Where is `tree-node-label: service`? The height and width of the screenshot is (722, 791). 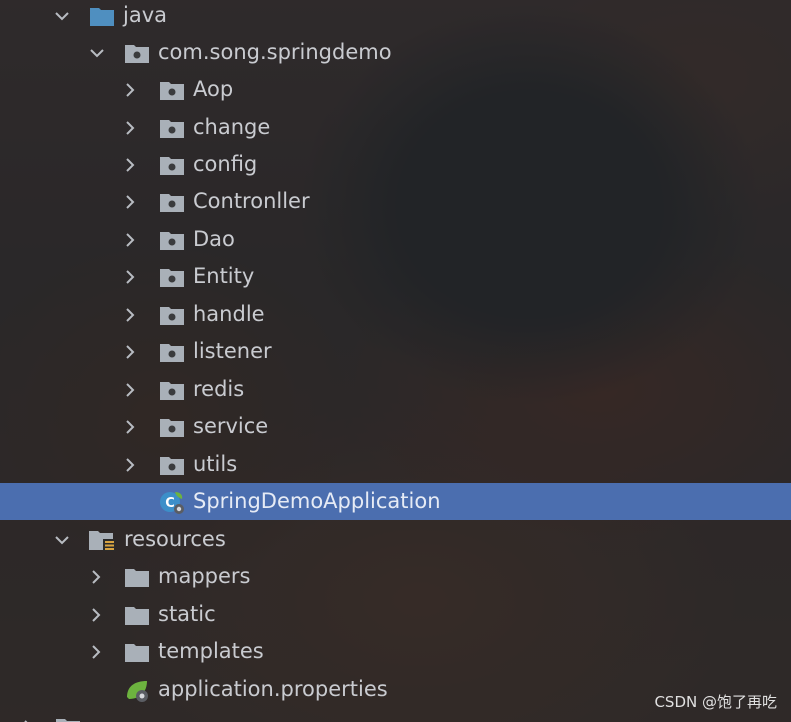
tree-node-label: service is located at coordinates (231, 426).